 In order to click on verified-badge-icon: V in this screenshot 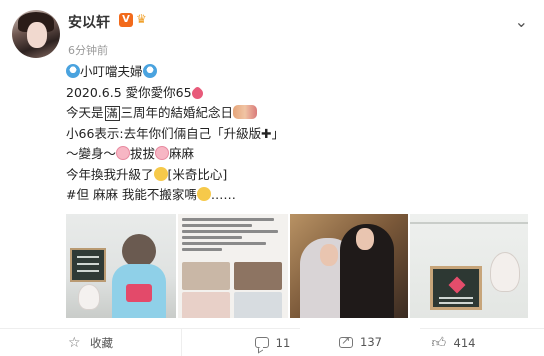, I will do `click(126, 20)`.